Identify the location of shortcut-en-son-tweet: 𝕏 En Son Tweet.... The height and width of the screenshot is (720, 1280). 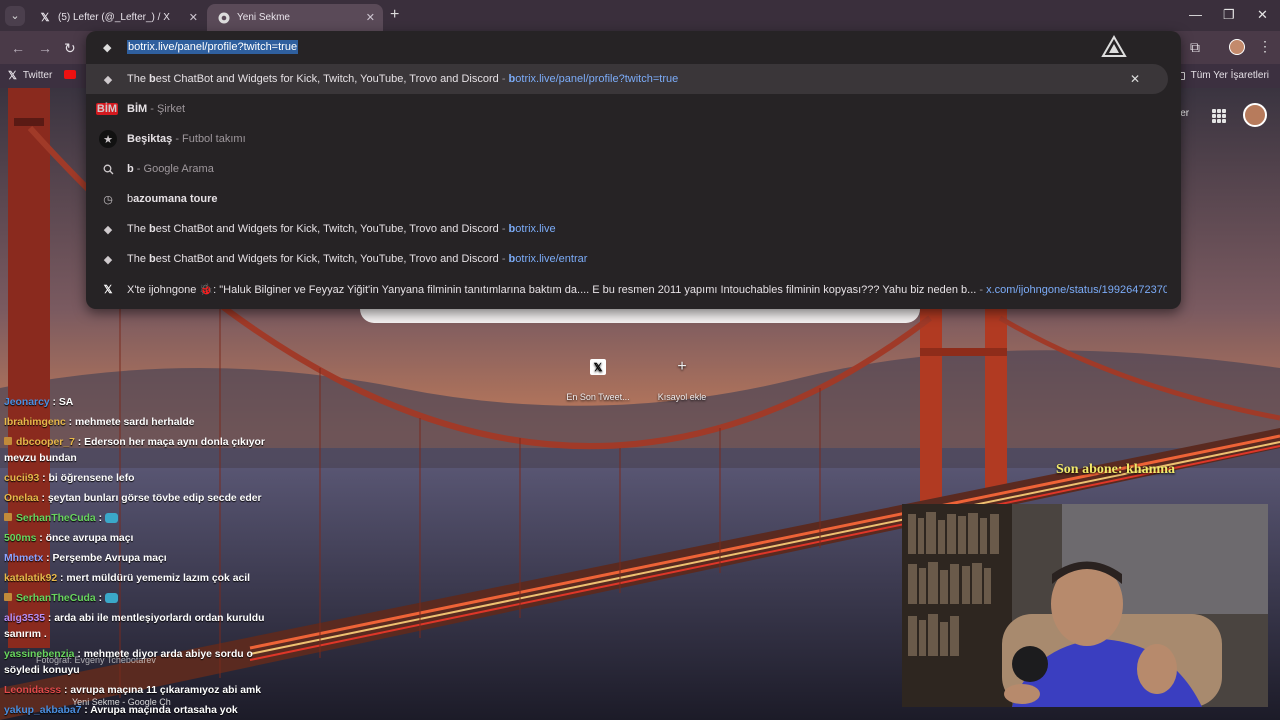
(598, 377).